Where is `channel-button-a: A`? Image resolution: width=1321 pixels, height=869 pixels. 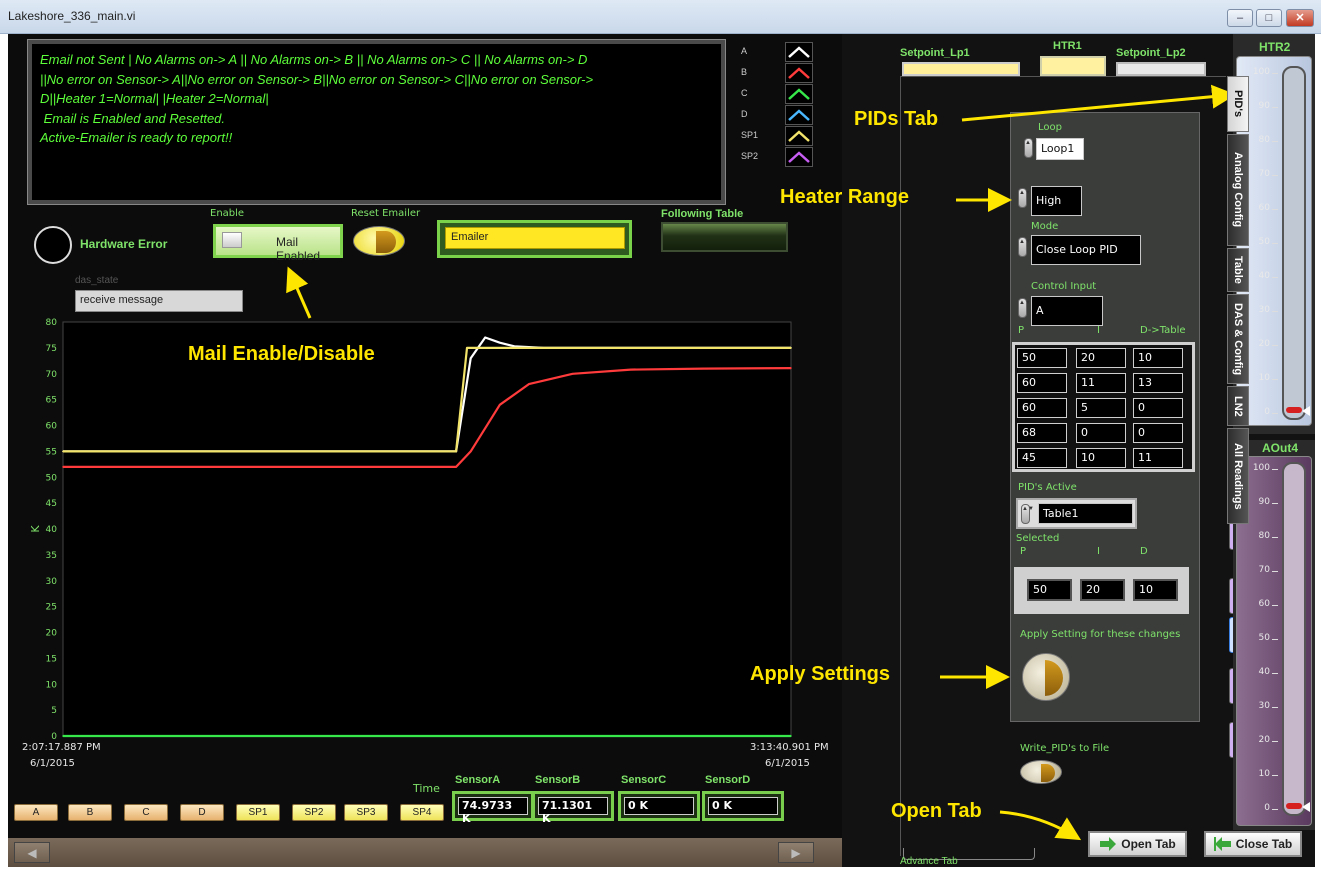 channel-button-a: A is located at coordinates (36, 812).